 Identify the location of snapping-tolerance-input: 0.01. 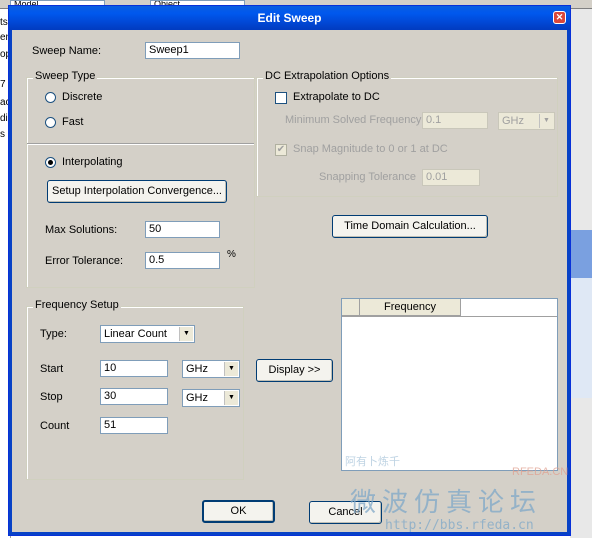
(451, 177).